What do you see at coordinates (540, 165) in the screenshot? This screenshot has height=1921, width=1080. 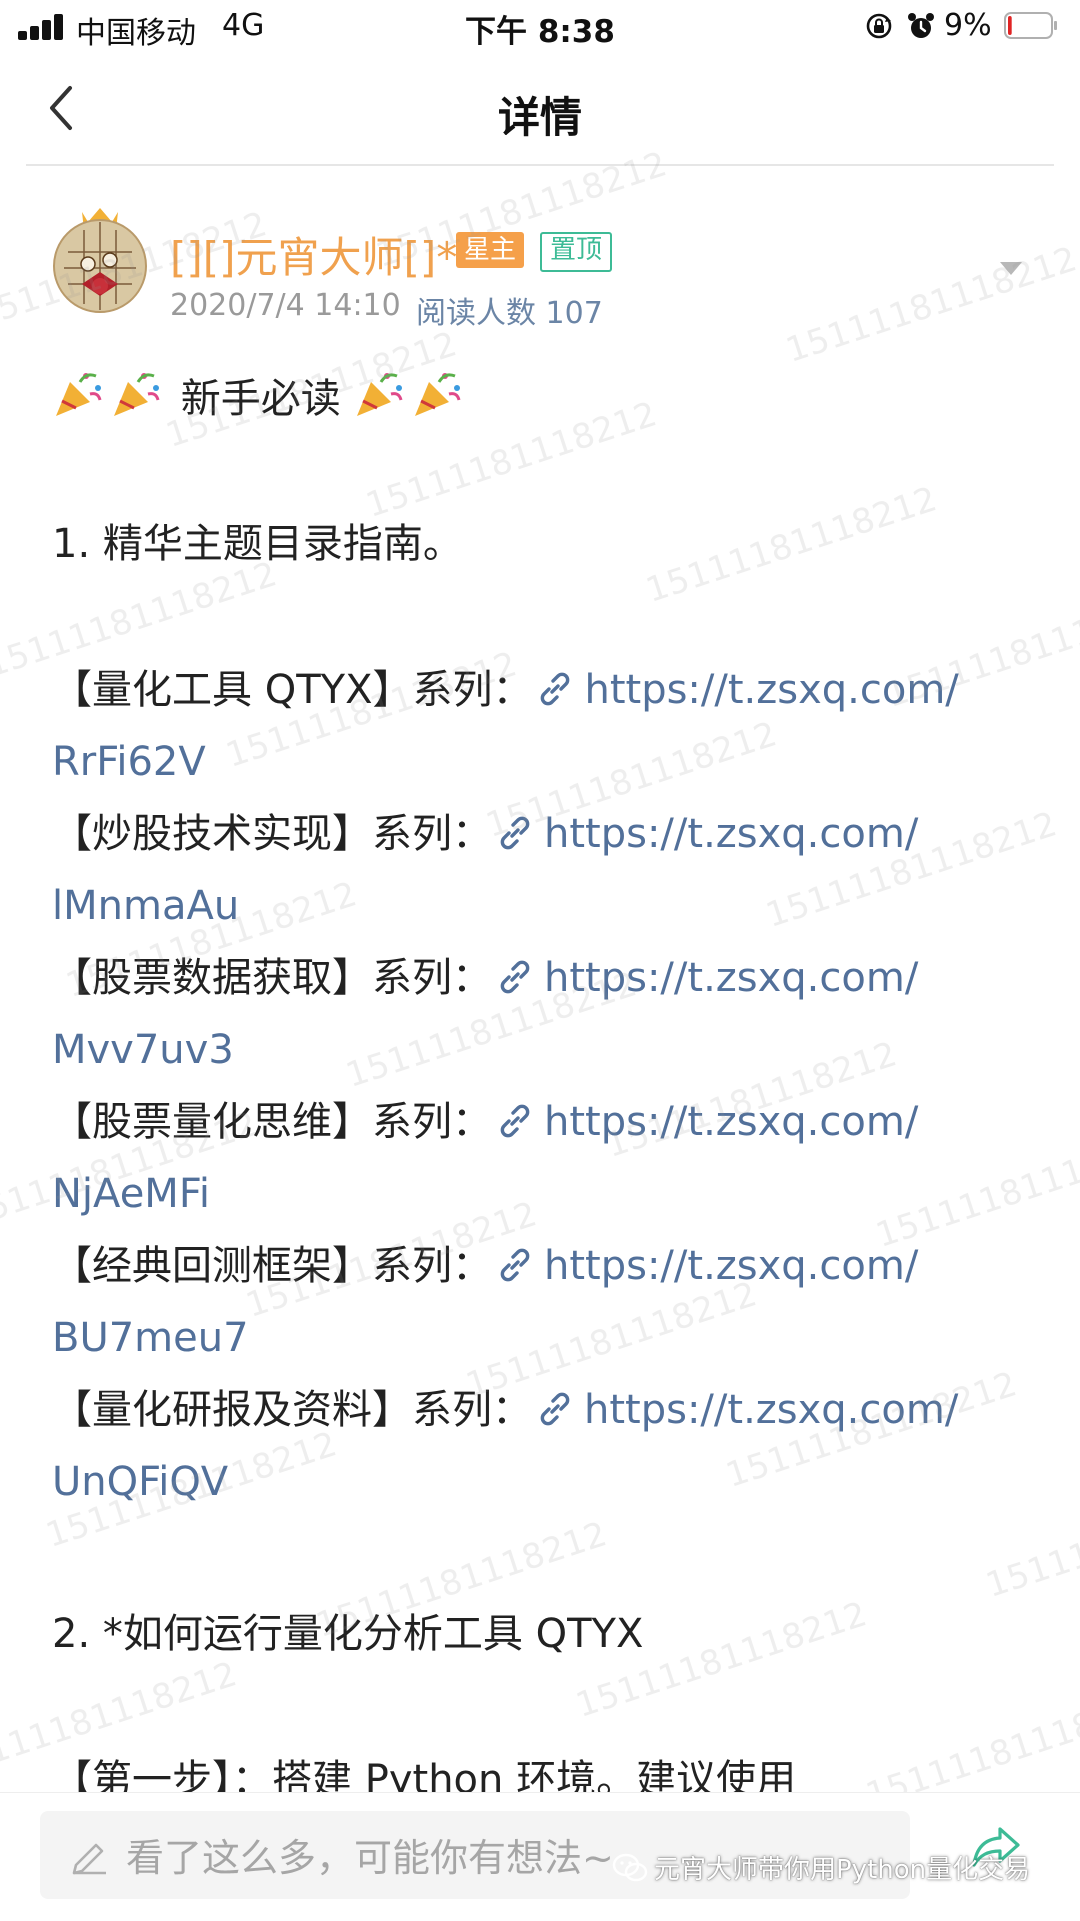 I see `nav-divider` at bounding box center [540, 165].